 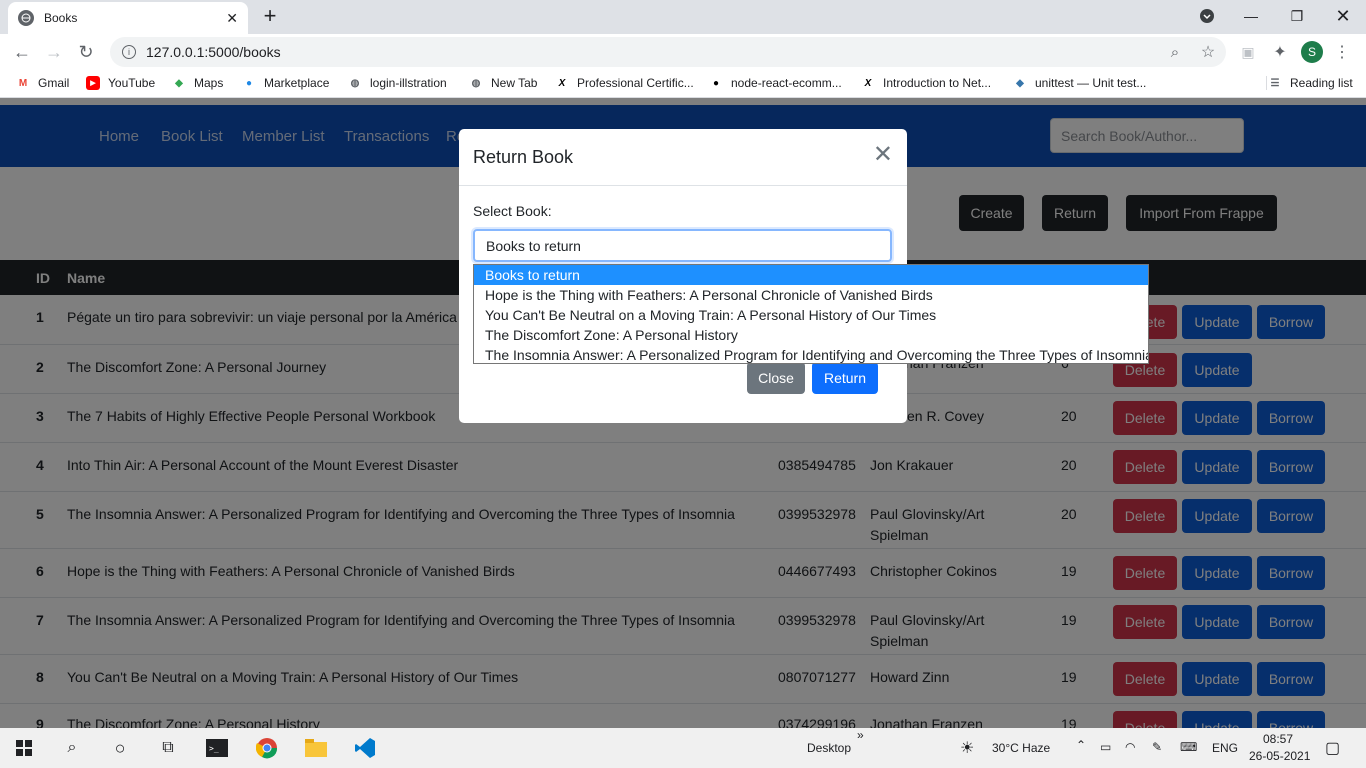 What do you see at coordinates (179, 83) in the screenshot?
I see `maps-icon: ◆` at bounding box center [179, 83].